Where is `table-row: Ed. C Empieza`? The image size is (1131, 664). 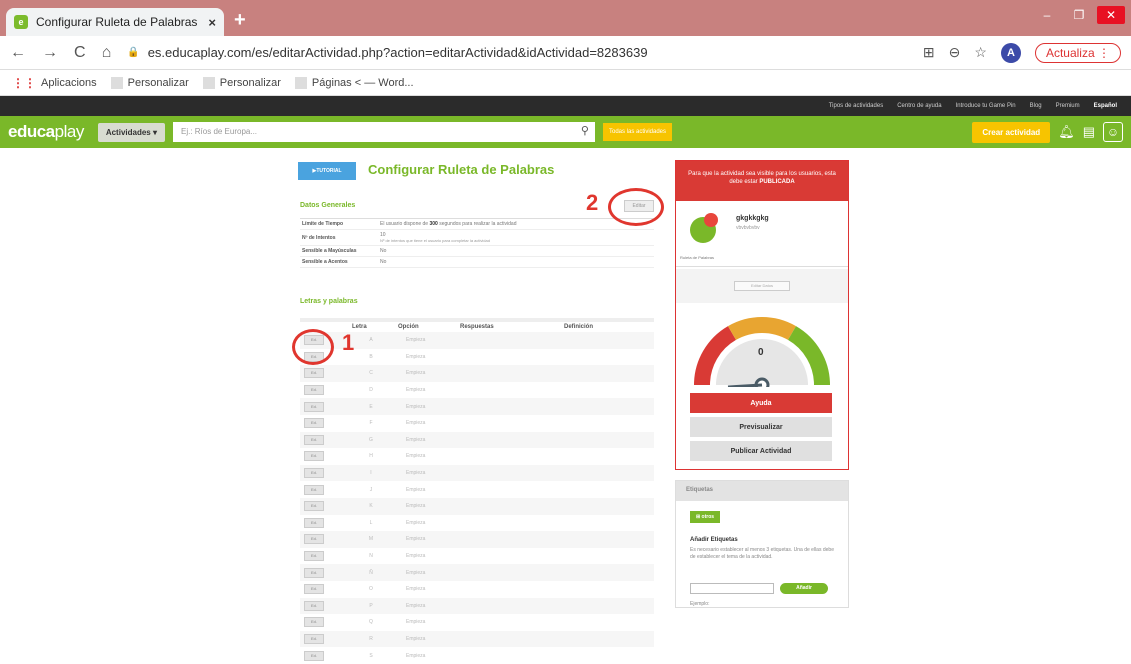 table-row: Ed. C Empieza is located at coordinates (477, 373).